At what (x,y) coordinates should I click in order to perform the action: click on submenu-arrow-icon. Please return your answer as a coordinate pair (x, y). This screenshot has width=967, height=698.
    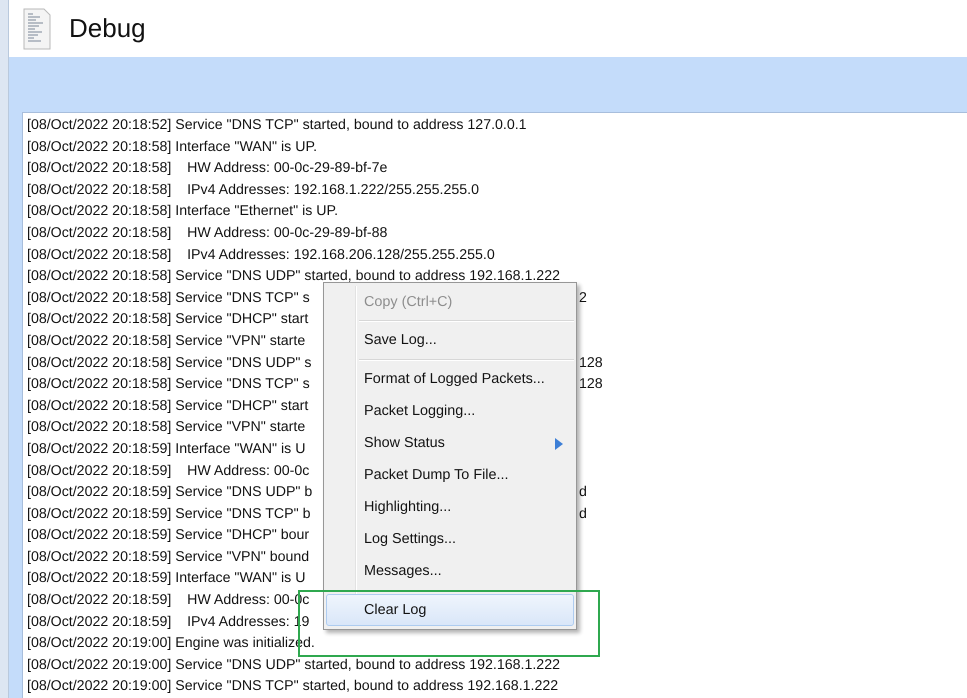
    Looking at the image, I should click on (559, 444).